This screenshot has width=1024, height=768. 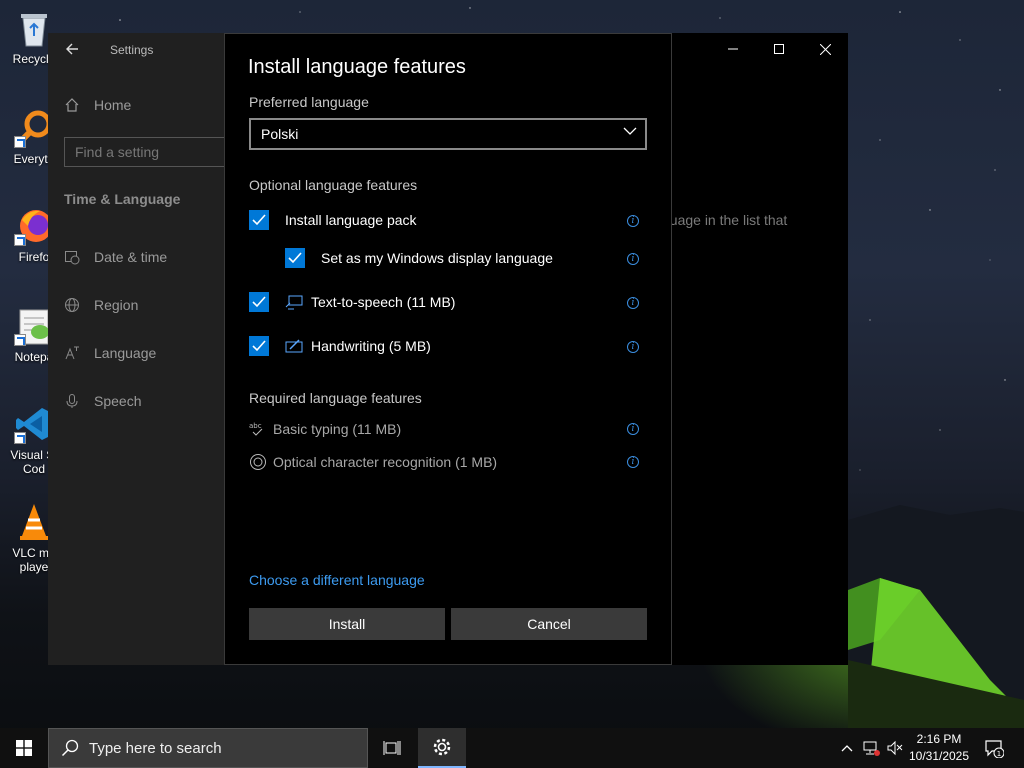 I want to click on preferred-language-dropdown: Polski, so click(x=448, y=134).